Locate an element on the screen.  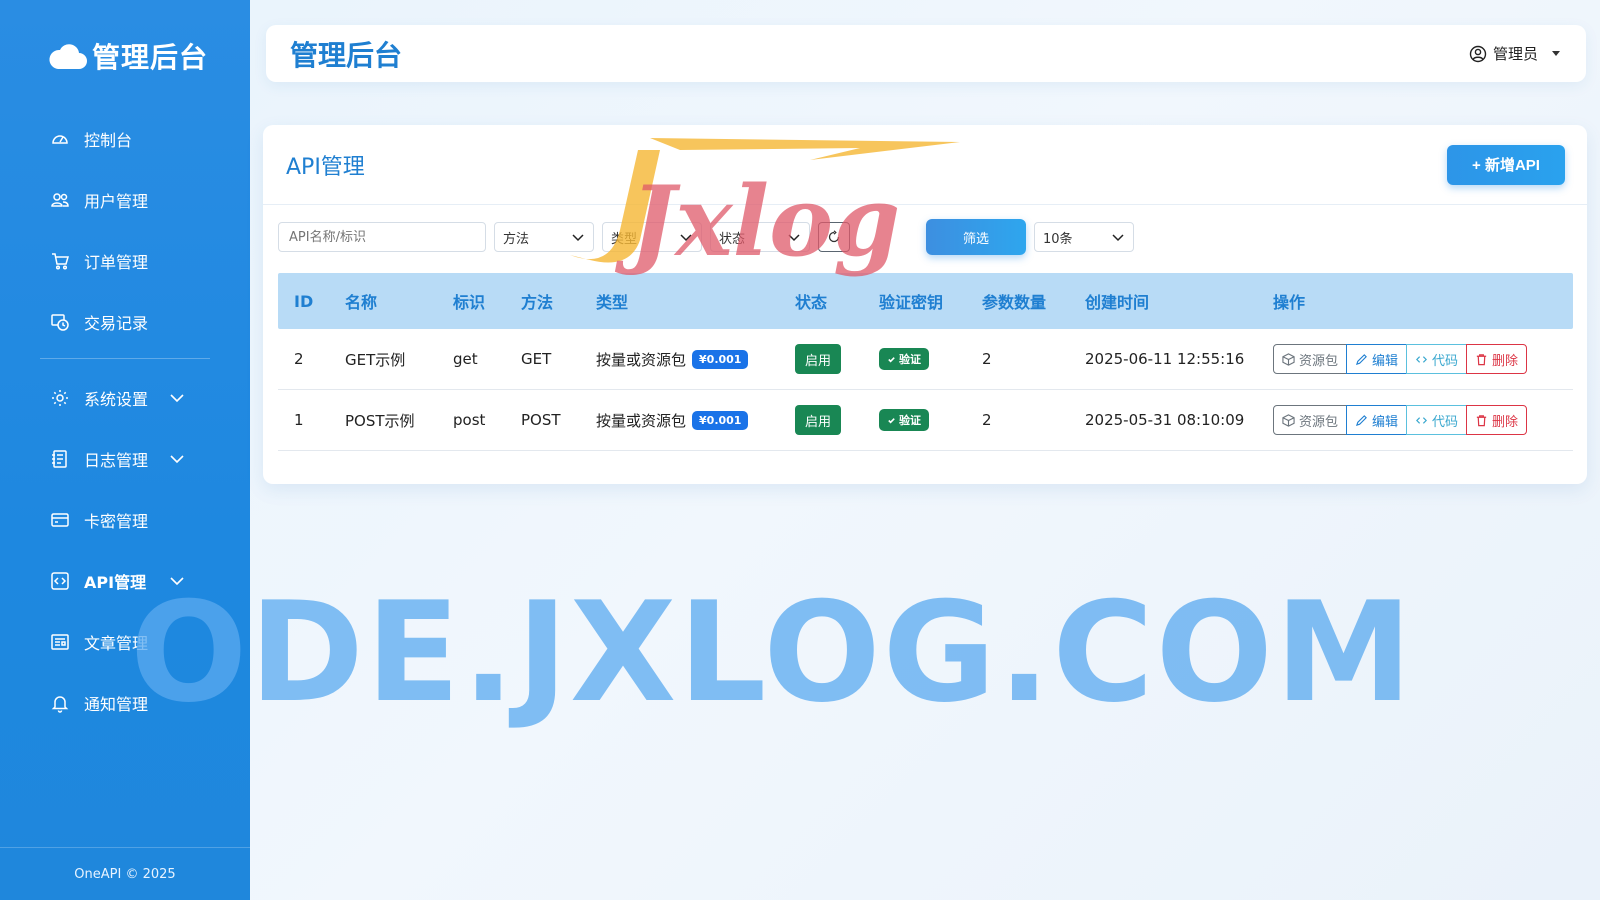
page-size-value: 10条 is located at coordinates (1058, 239).